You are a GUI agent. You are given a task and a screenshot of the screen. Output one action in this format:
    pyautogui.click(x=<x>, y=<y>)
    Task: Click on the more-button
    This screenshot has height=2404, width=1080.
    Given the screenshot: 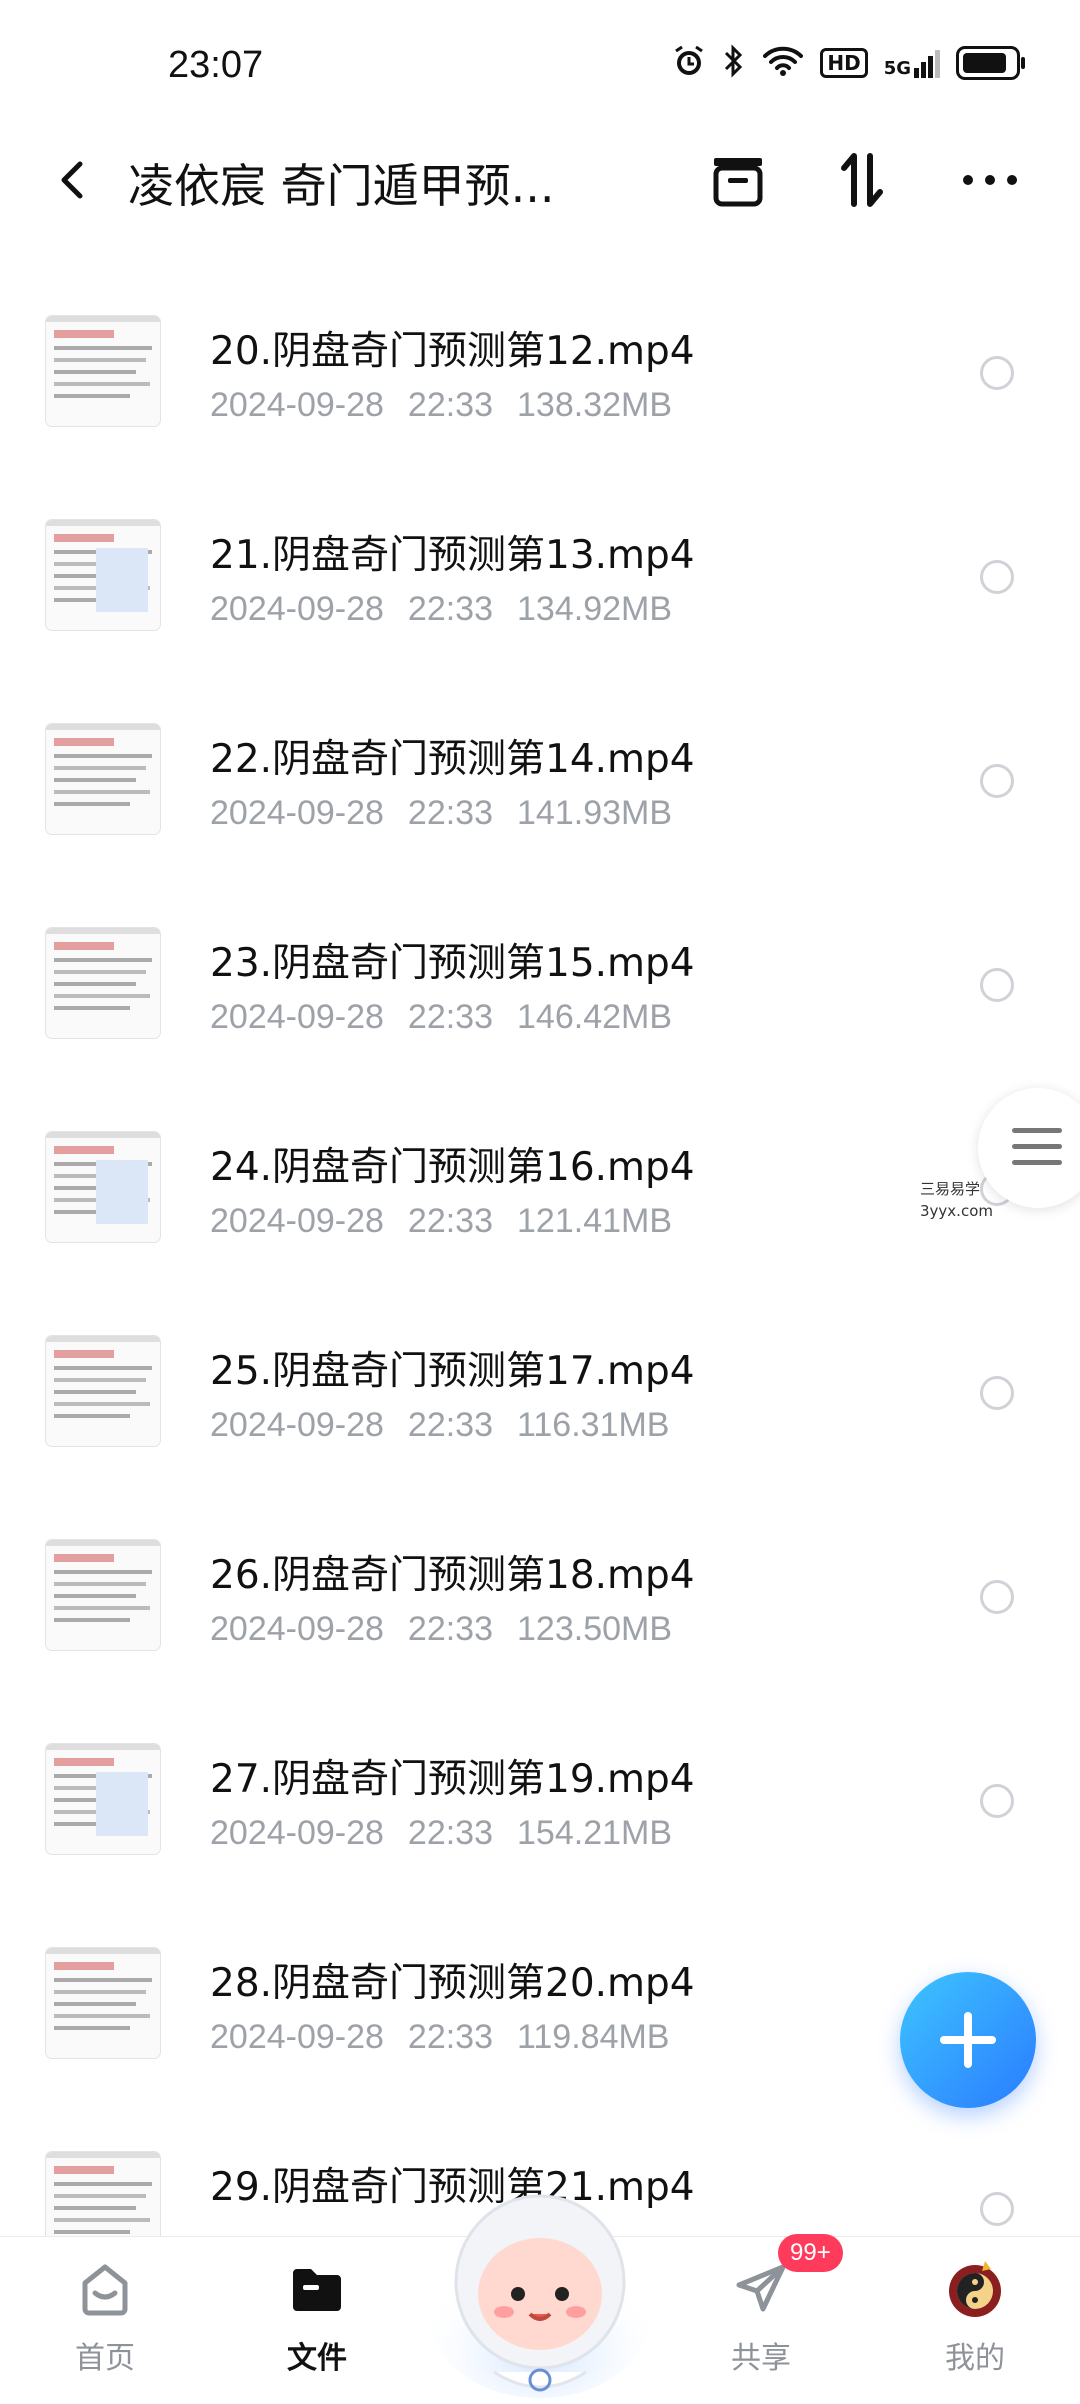 What is the action you would take?
    pyautogui.click(x=990, y=180)
    